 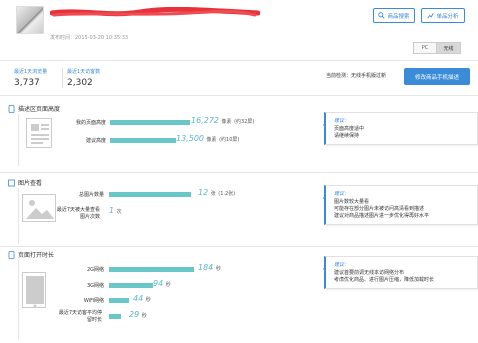 What do you see at coordinates (448, 48) in the screenshot?
I see `mobile-tab: 无线` at bounding box center [448, 48].